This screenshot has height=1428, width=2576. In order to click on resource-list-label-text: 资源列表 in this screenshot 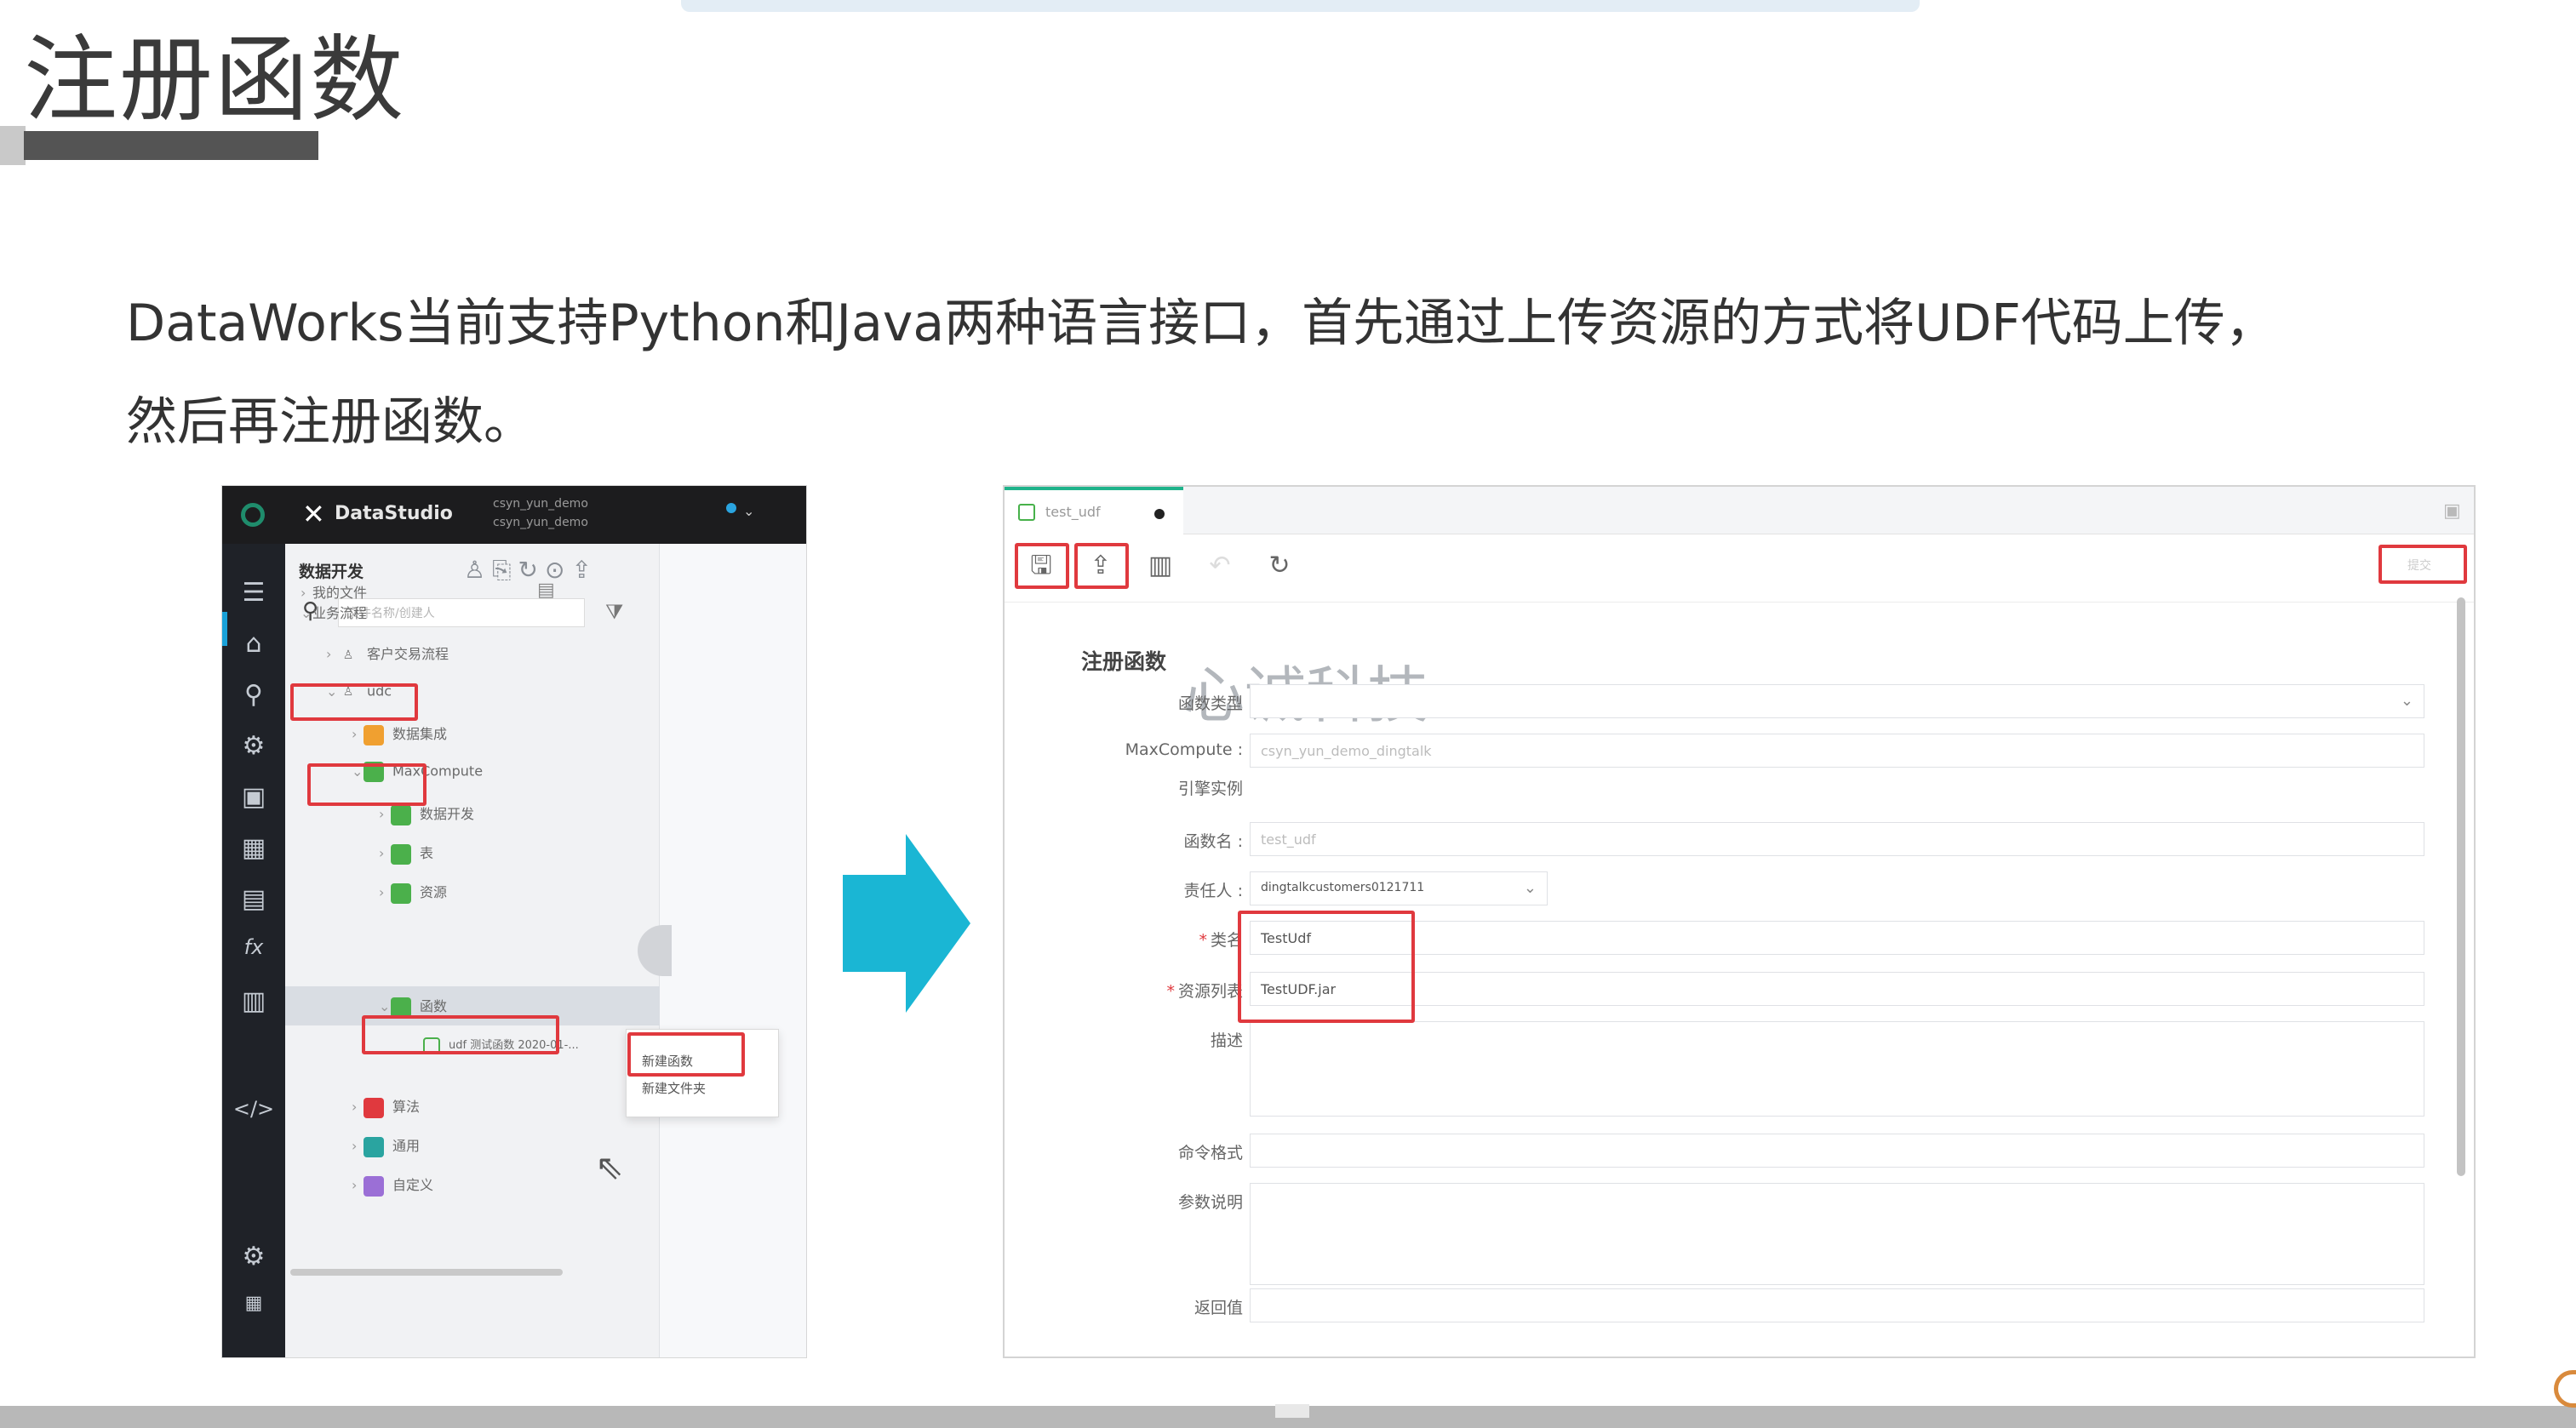, I will do `click(1210, 991)`.